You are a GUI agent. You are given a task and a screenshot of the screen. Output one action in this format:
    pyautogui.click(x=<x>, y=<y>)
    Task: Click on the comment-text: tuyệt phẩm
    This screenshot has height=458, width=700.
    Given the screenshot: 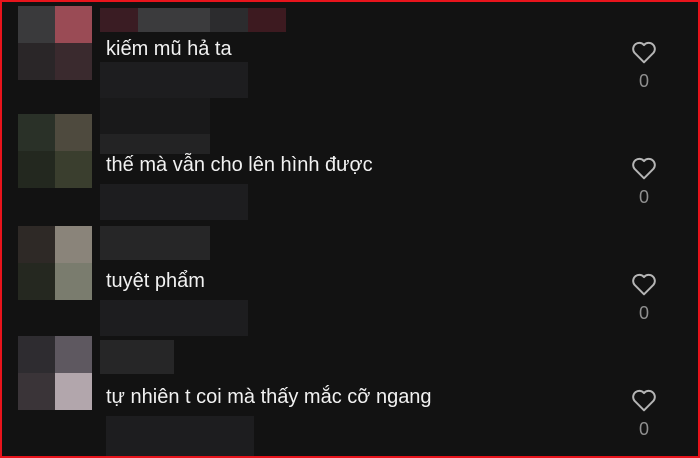 What is the action you would take?
    pyautogui.click(x=155, y=281)
    